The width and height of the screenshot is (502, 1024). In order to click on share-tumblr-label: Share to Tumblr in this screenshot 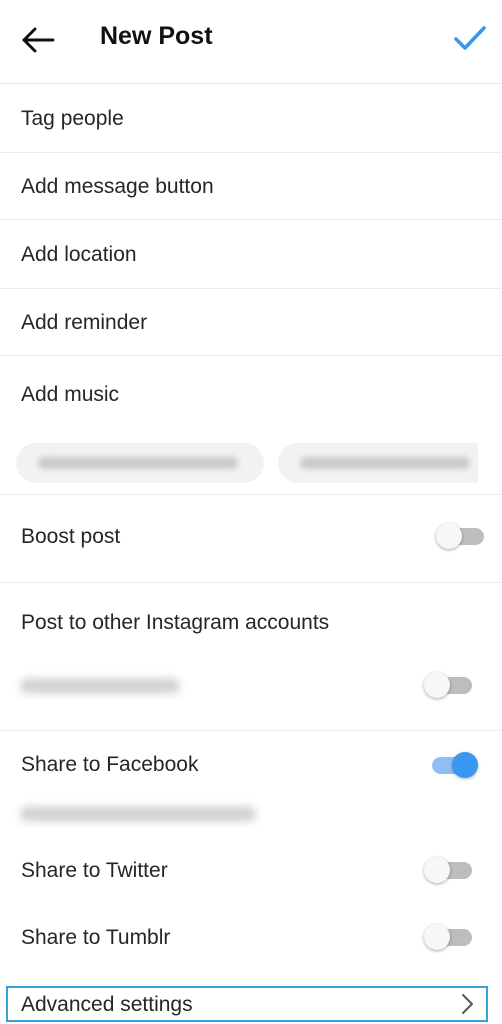, I will do `click(96, 937)`.